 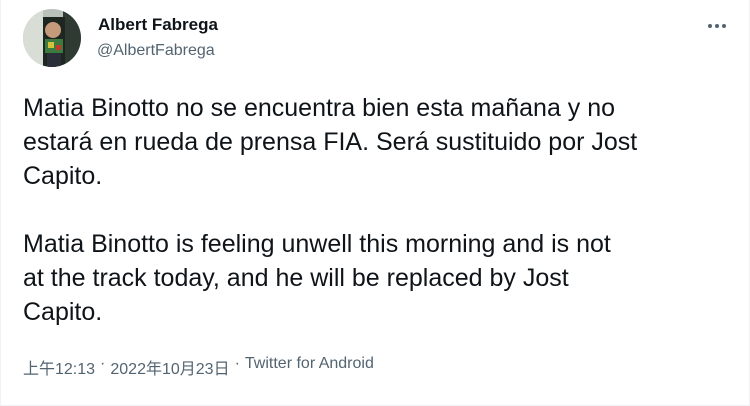 I want to click on author-avatar, so click(x=52, y=38).